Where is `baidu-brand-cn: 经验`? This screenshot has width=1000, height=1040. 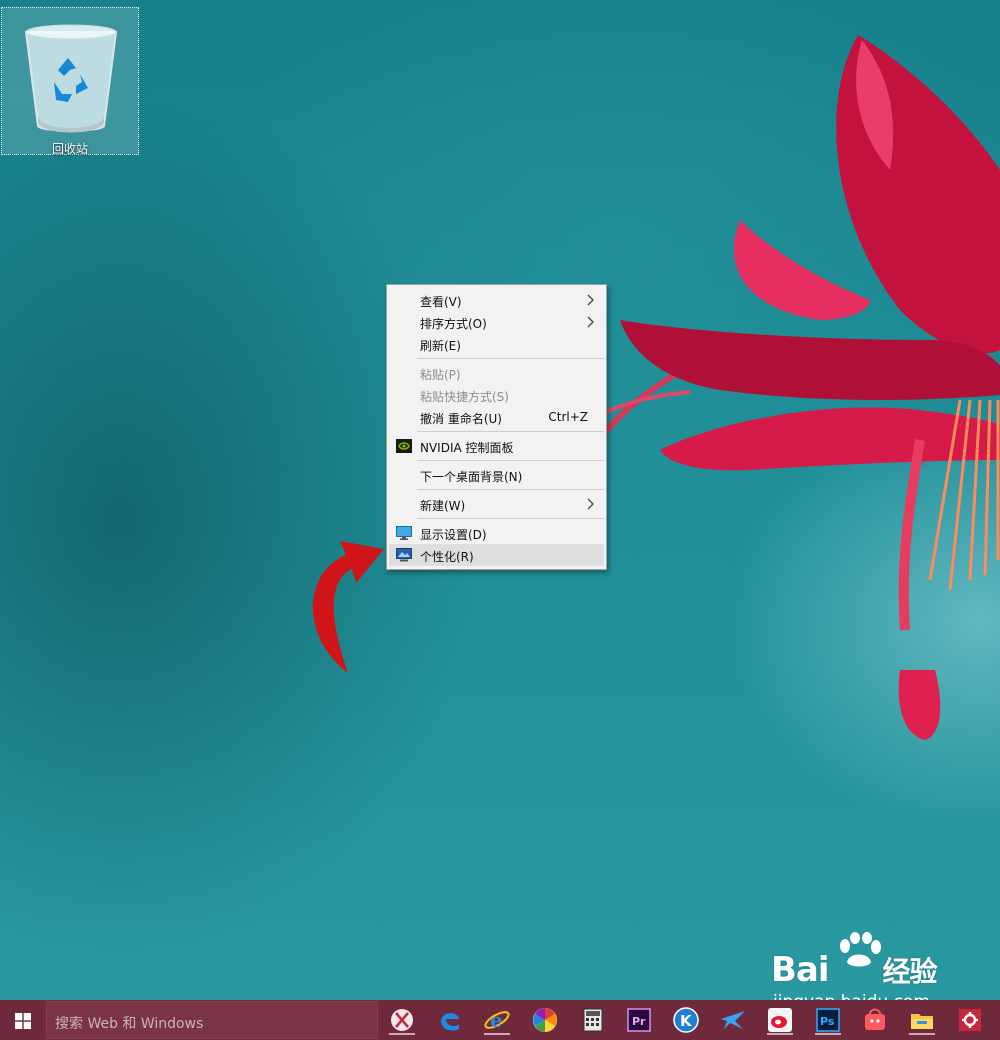
baidu-brand-cn: 经验 is located at coordinates (910, 971).